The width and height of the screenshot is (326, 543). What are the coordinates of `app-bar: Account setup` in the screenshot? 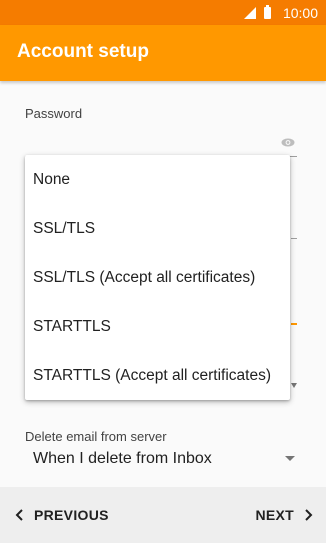 It's located at (163, 53).